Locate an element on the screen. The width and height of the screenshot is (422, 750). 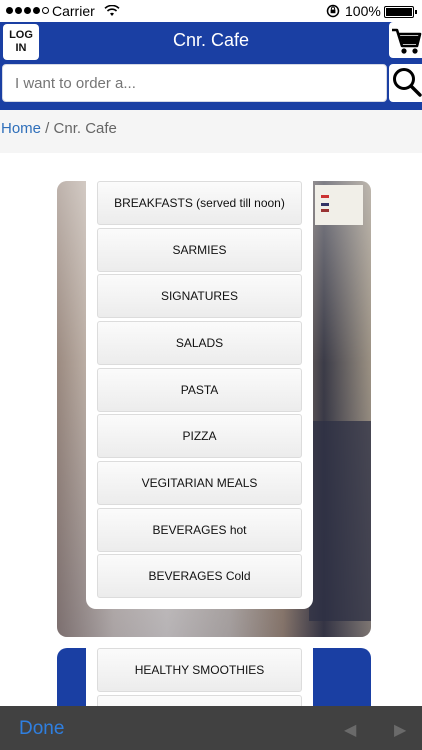
photo-dark-area is located at coordinates (340, 521).